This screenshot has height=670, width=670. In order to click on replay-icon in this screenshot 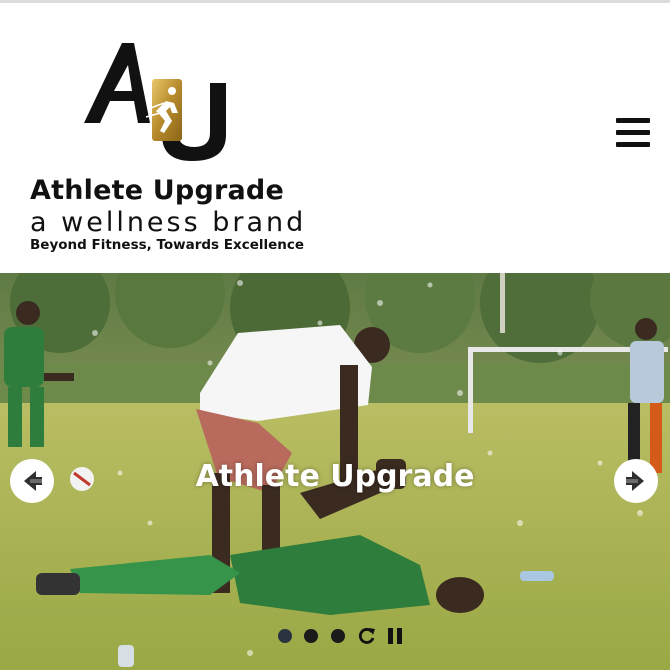, I will do `click(367, 636)`.